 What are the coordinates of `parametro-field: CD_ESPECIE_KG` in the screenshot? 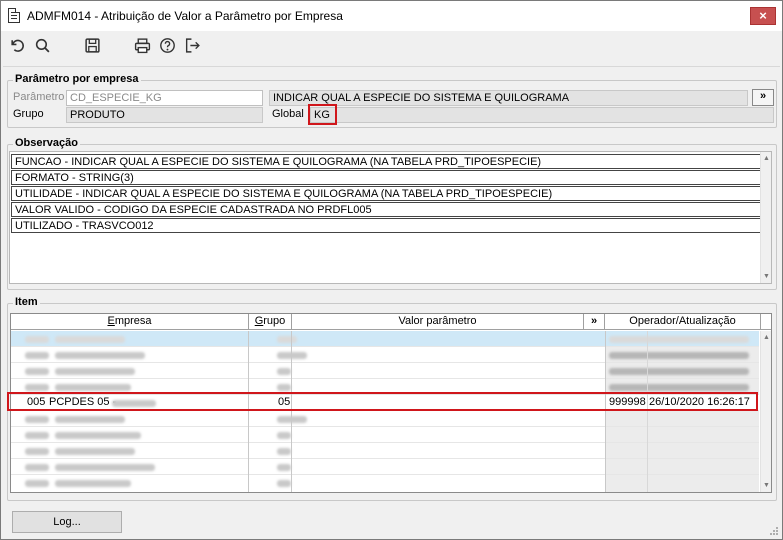 It's located at (164, 98).